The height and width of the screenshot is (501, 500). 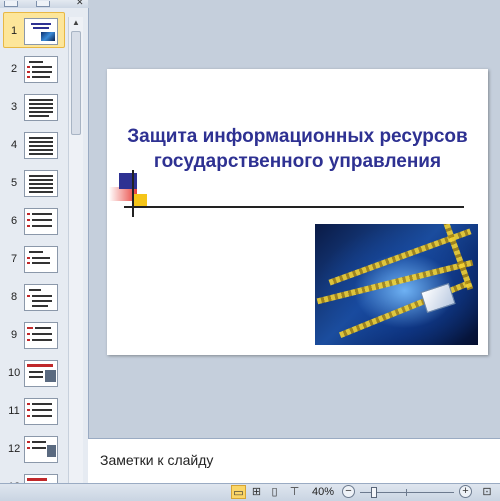 I want to click on decor-vertical-line, so click(x=133, y=193).